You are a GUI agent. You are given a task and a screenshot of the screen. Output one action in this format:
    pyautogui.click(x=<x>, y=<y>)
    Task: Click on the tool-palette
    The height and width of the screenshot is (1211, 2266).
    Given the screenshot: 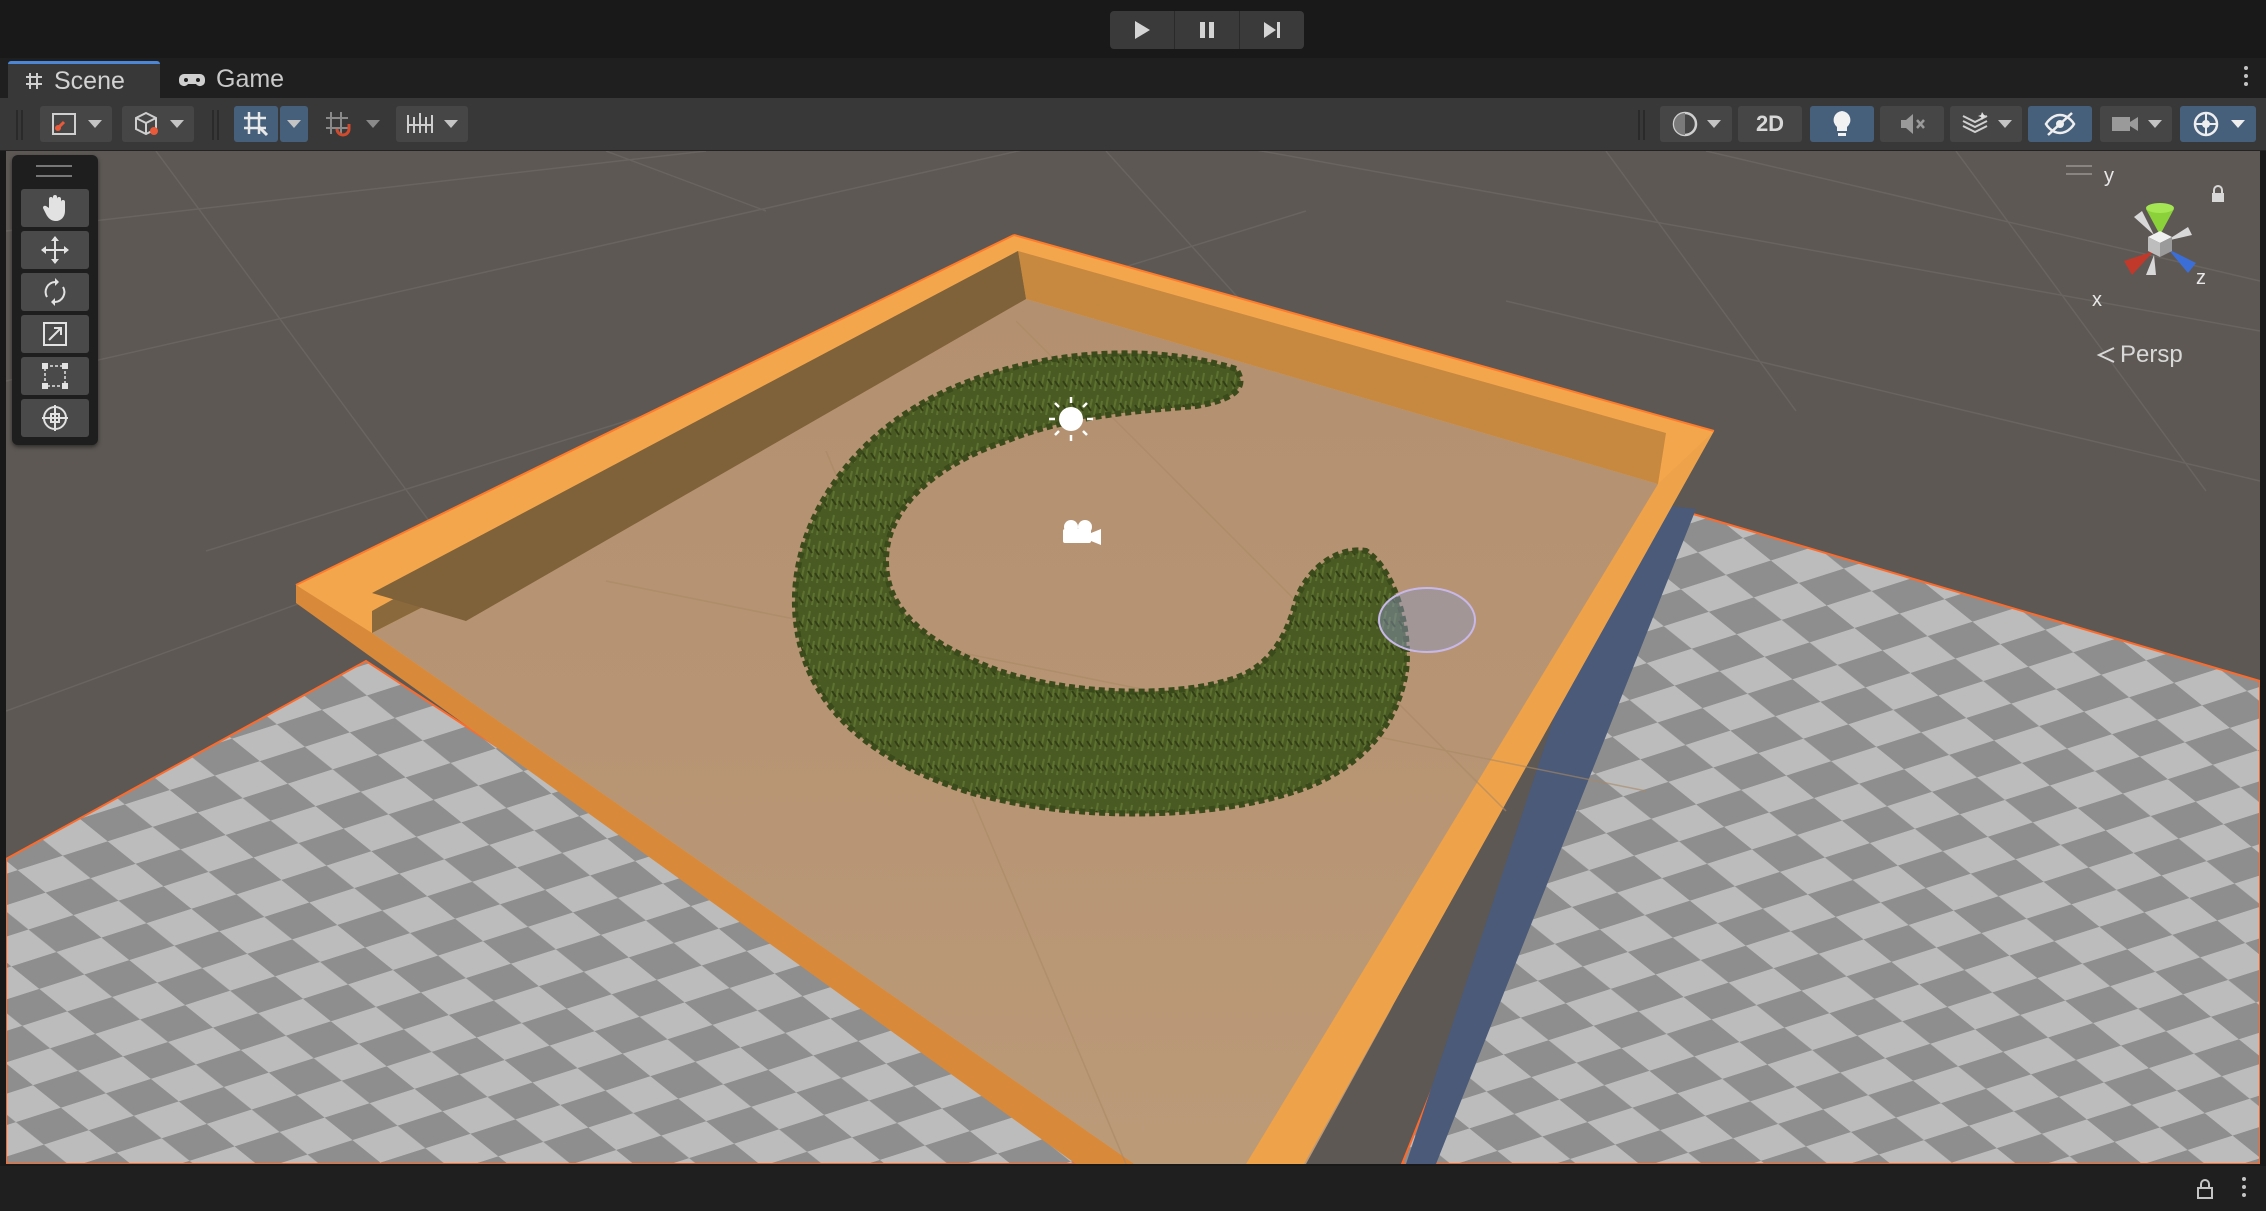 What is the action you would take?
    pyautogui.click(x=55, y=300)
    